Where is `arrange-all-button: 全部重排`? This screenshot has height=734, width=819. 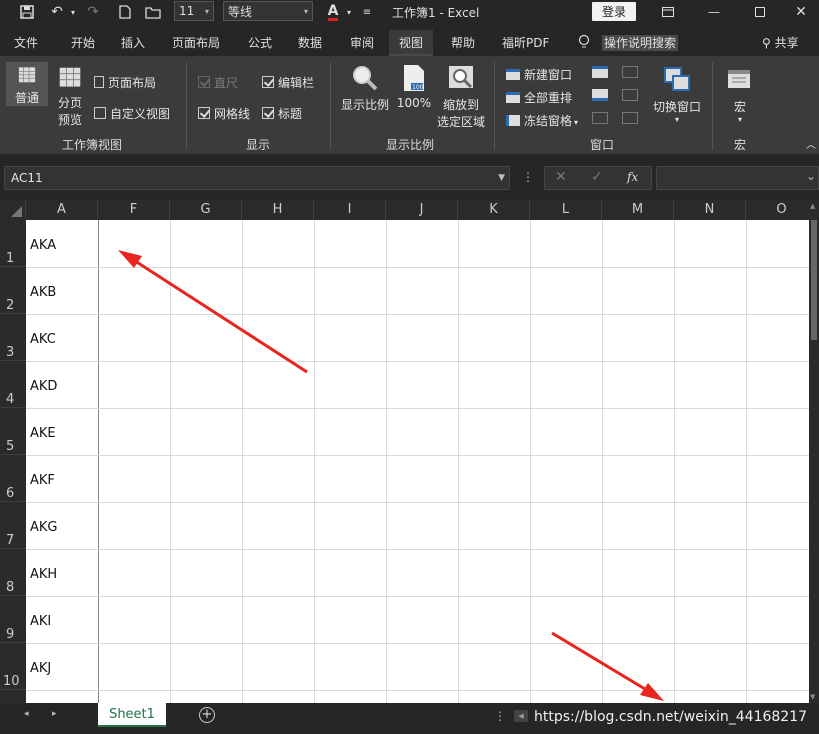 arrange-all-button: 全部重排 is located at coordinates (539, 97).